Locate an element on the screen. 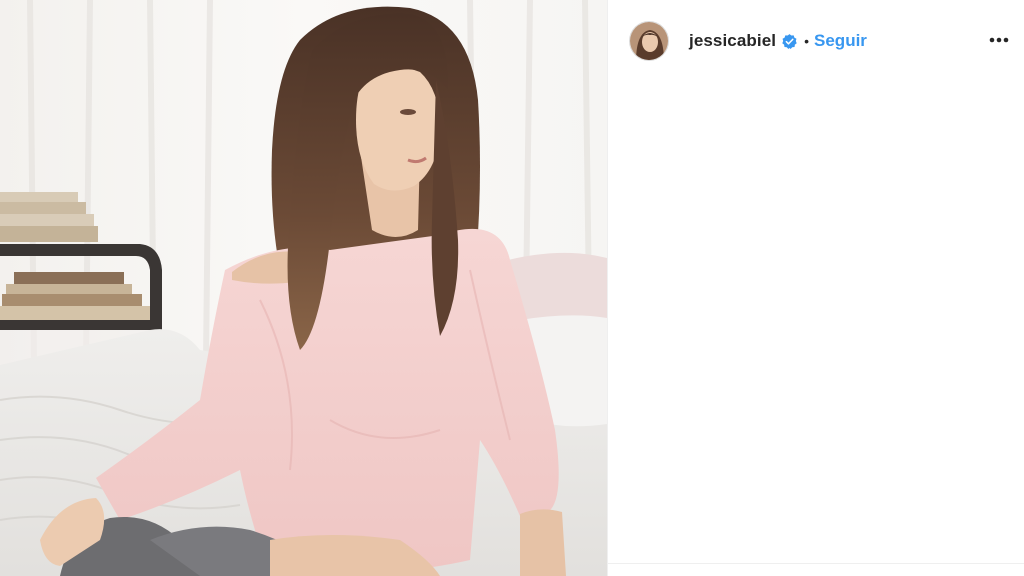 The height and width of the screenshot is (576, 1024). verified-badge-icon is located at coordinates (789, 41).